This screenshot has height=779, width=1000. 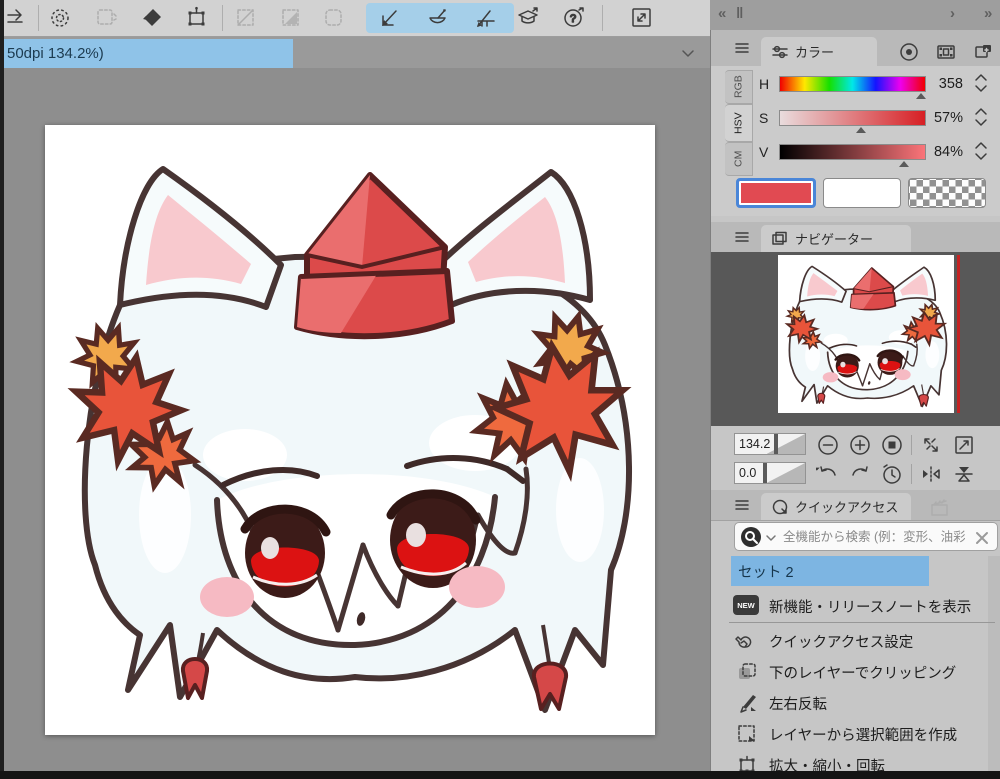 What do you see at coordinates (946, 52) in the screenshot?
I see `tab-color-set` at bounding box center [946, 52].